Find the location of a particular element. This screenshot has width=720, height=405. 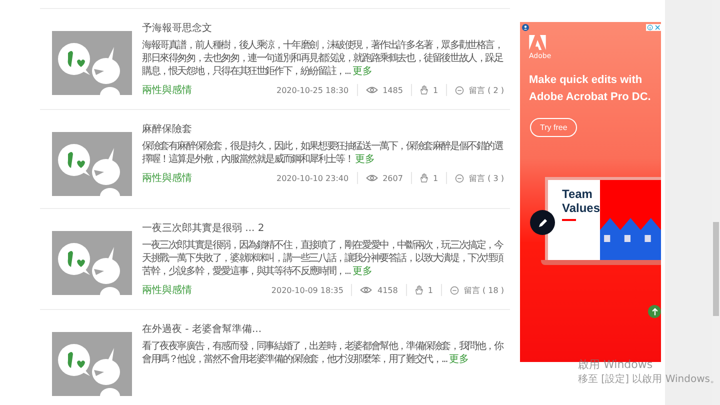

post-date: 2020-10-25 18:30 is located at coordinates (312, 90).